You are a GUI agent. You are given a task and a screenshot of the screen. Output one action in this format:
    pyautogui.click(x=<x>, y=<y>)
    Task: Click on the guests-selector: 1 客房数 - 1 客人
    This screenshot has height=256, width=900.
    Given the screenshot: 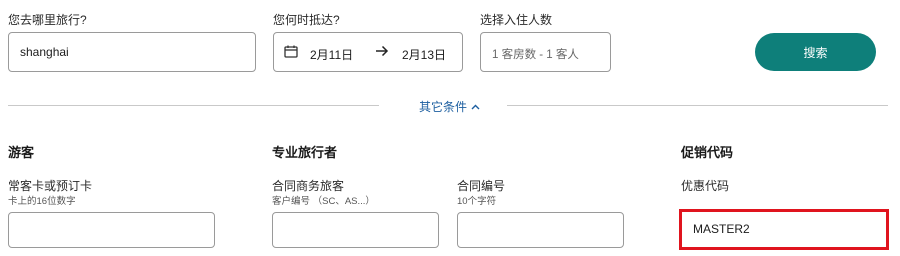 What is the action you would take?
    pyautogui.click(x=545, y=52)
    